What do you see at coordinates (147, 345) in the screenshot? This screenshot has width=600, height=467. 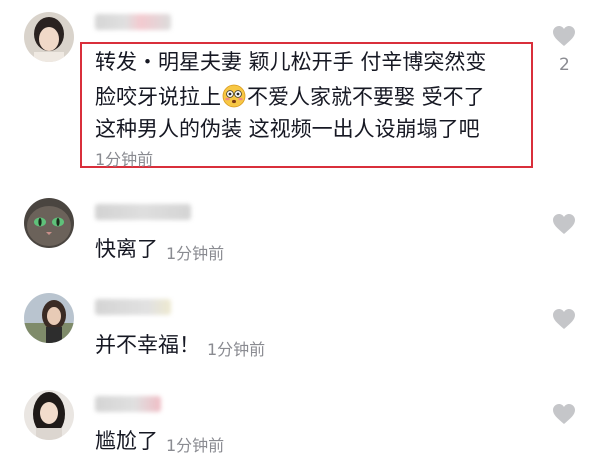 I see `comment-text: 并不幸福！` at bounding box center [147, 345].